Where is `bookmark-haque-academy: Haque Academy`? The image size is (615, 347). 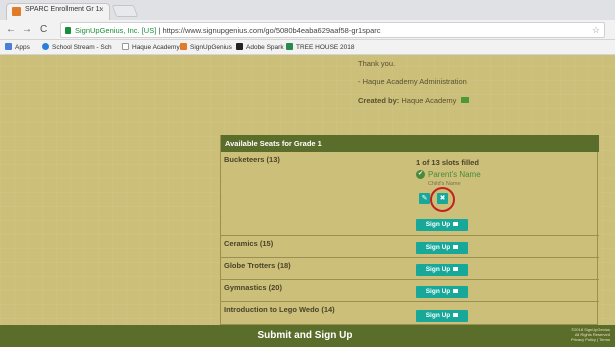
bookmark-haque-academy: Haque Academy is located at coordinates (151, 47).